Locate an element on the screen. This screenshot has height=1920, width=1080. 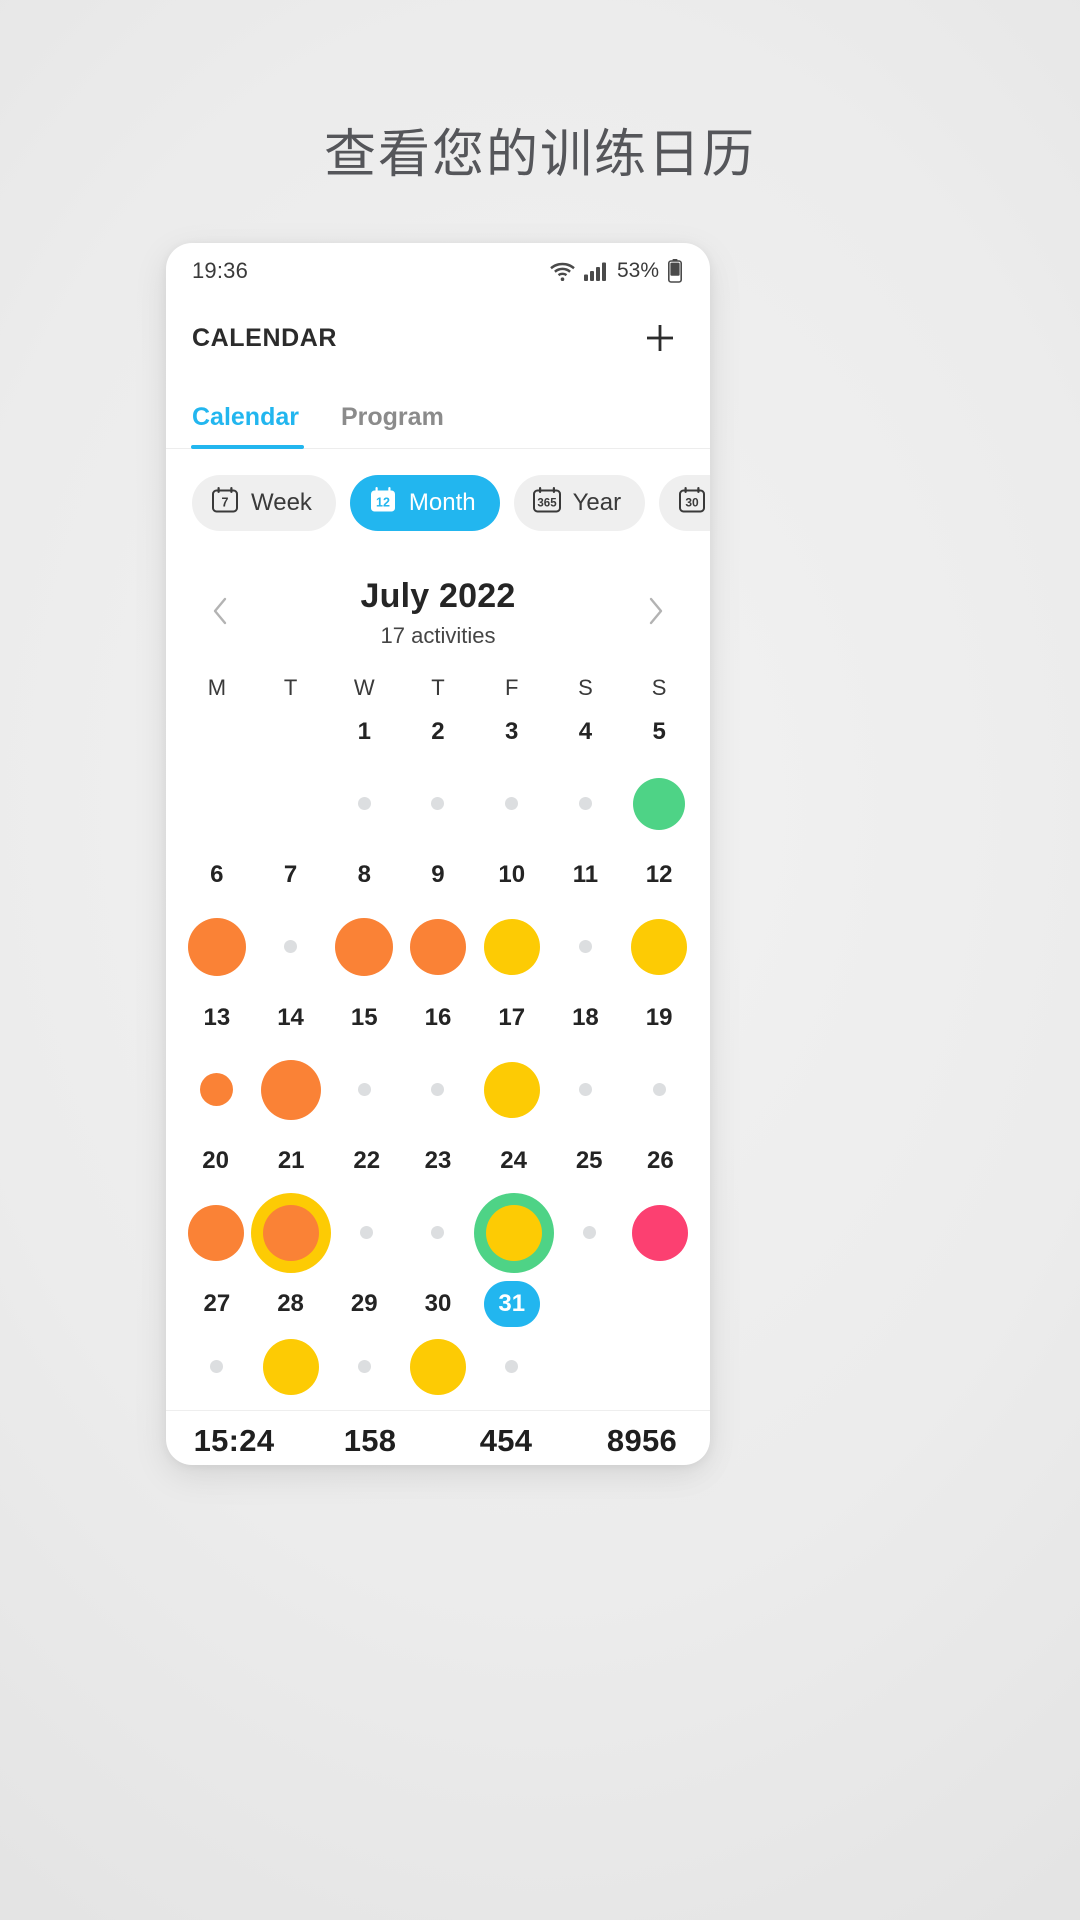
calendar-day-cell: 1 is located at coordinates (364, 780).